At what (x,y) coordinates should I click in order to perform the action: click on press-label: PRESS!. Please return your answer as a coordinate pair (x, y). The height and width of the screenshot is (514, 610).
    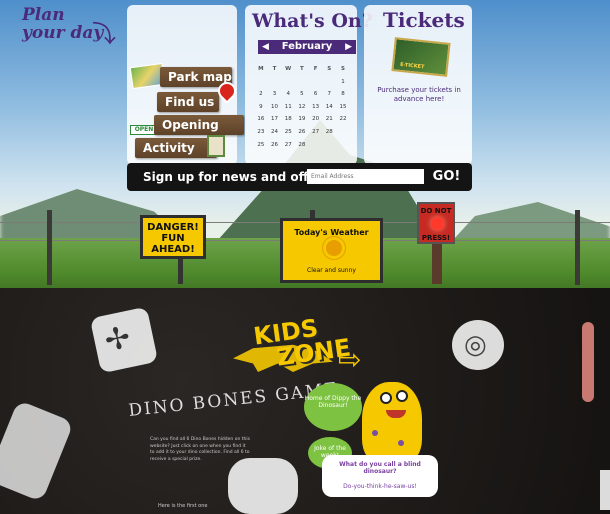
    Looking at the image, I should click on (436, 238).